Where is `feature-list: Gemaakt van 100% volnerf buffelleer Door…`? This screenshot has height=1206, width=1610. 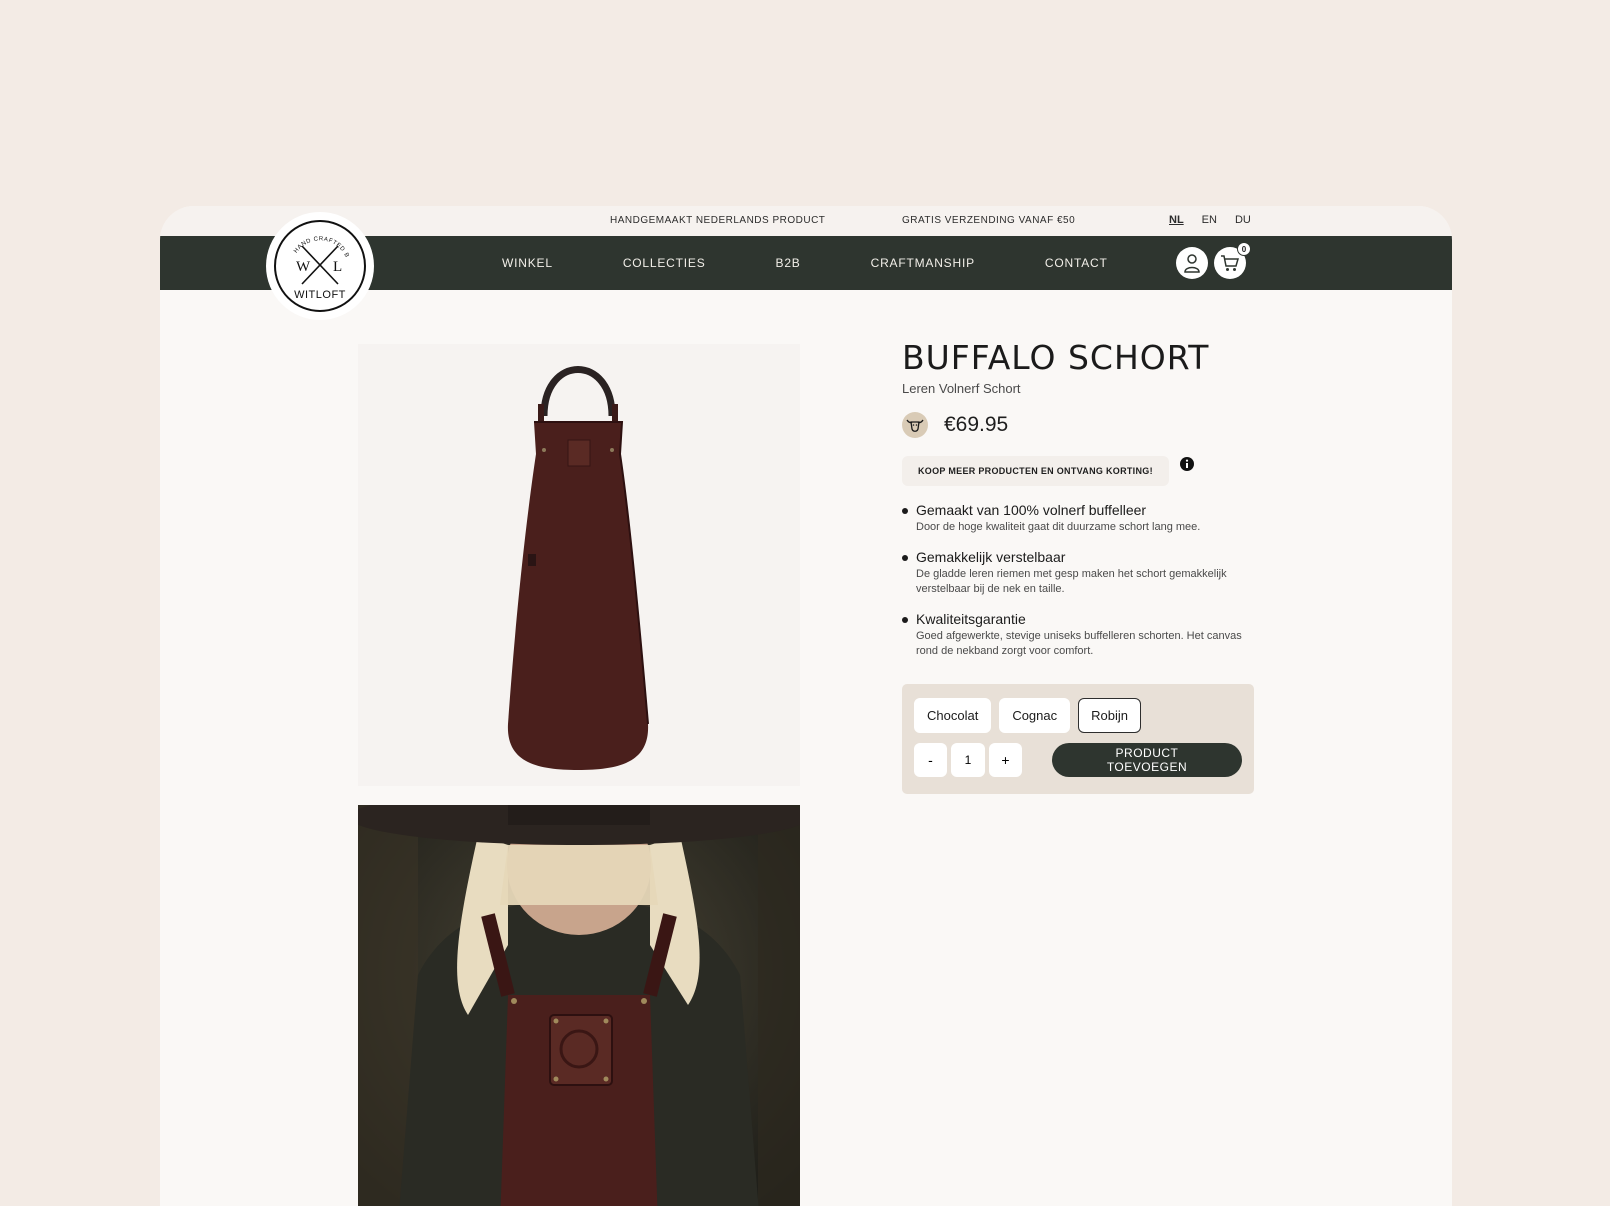 feature-list: Gemaakt van 100% volnerf buffelleer Door… is located at coordinates (1082, 580).